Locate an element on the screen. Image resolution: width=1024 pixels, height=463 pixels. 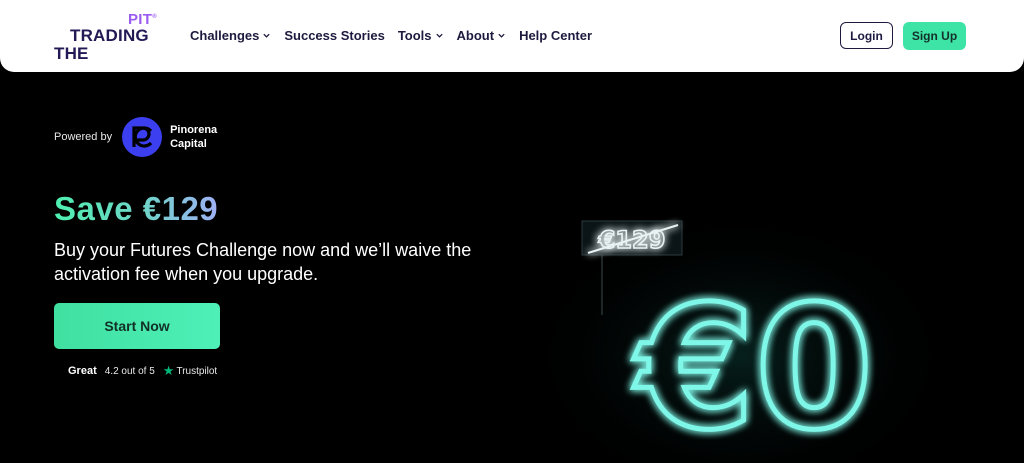
partner-name-line2: Capital is located at coordinates (188, 144).